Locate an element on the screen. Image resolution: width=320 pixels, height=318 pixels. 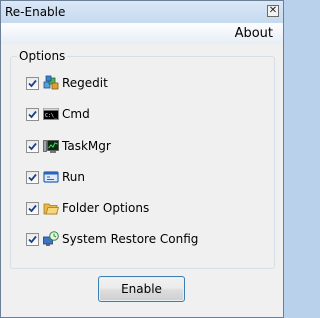
regedit-label: Regedit is located at coordinates (85, 83).